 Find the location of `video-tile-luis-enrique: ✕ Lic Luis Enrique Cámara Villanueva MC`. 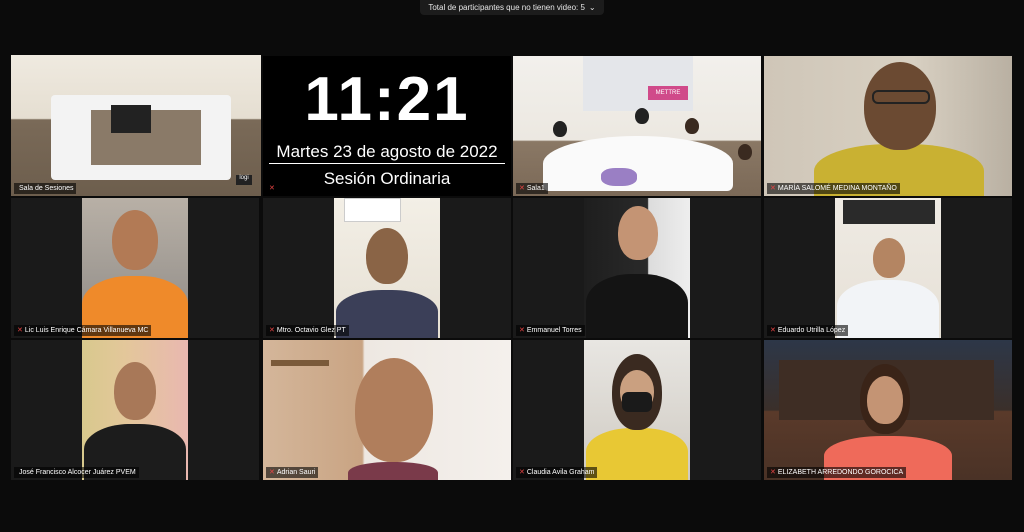

video-tile-luis-enrique: ✕ Lic Luis Enrique Cámara Villanueva MC is located at coordinates (135, 268).